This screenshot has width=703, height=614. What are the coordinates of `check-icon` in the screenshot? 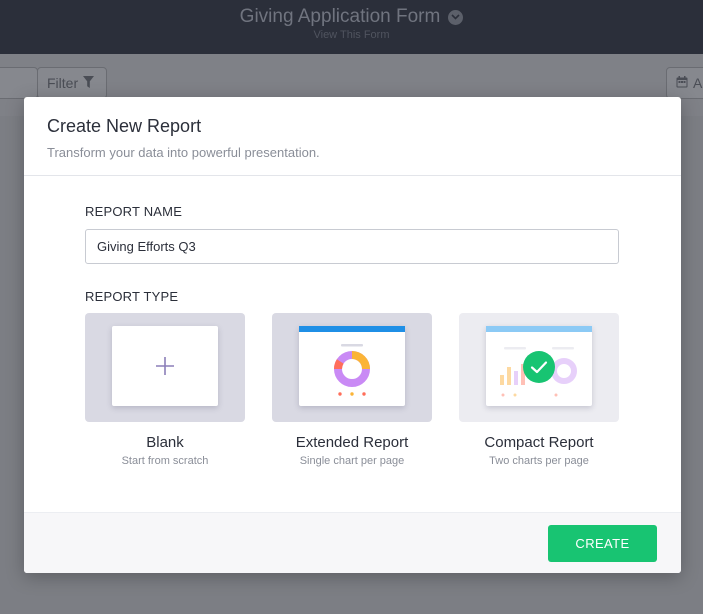 It's located at (539, 367).